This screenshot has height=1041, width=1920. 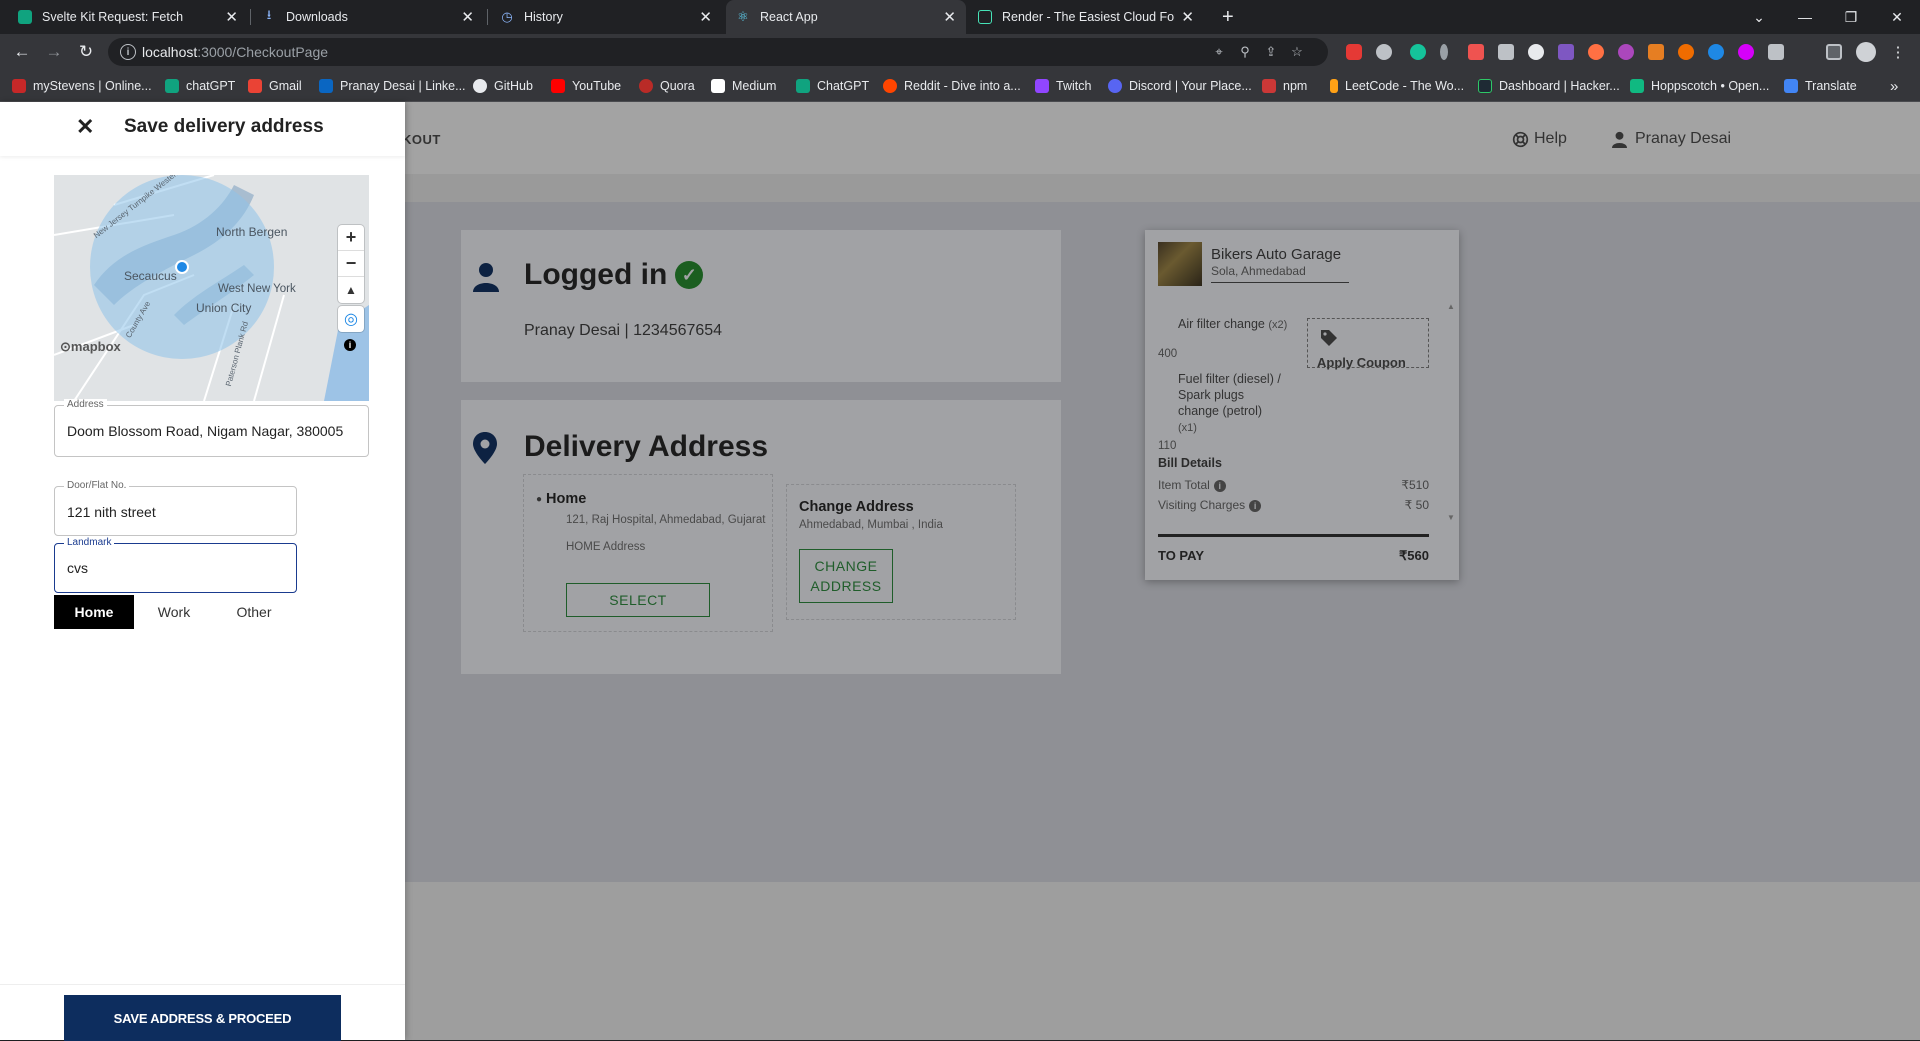 I want to click on shazam-extension-icon, so click(x=1716, y=52).